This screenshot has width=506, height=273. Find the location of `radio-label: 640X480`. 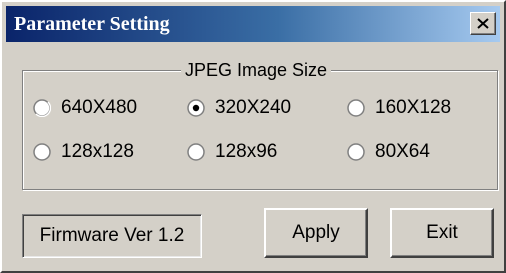

radio-label: 640X480 is located at coordinates (99, 107).